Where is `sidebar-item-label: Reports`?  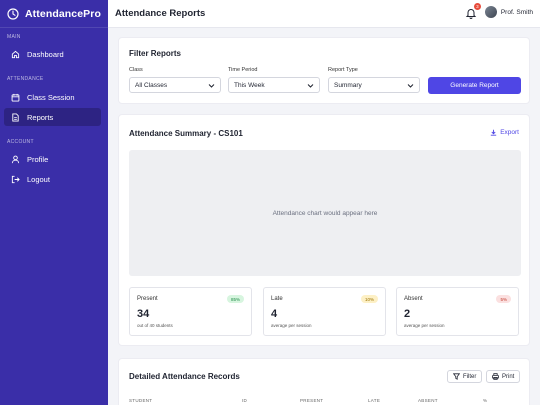
sidebar-item-label: Reports is located at coordinates (40, 117).